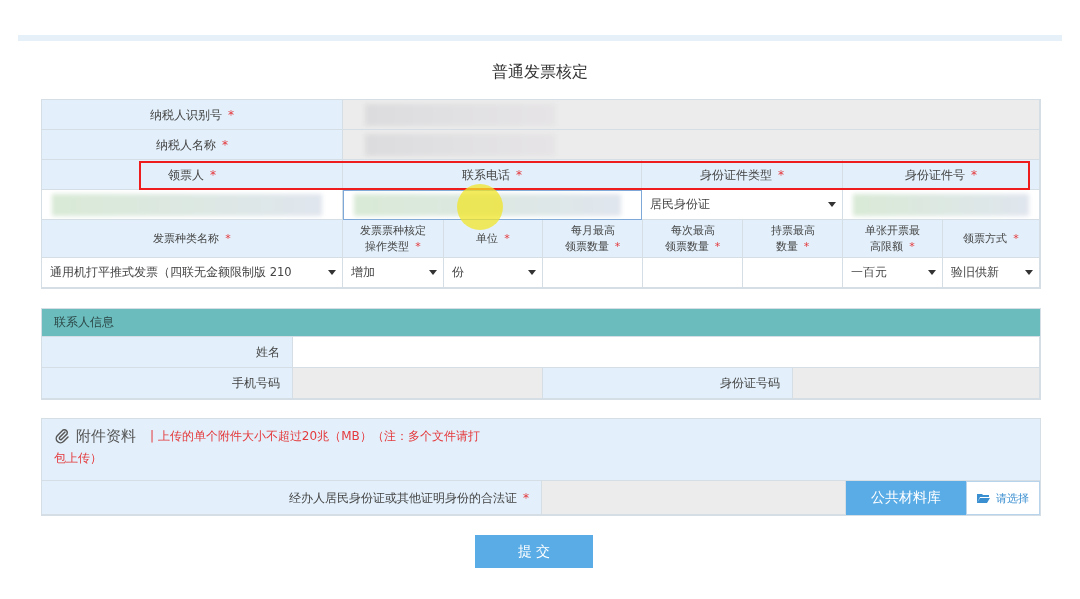  Describe the element at coordinates (167, 352) in the screenshot. I see `field-label: 姓名` at that location.